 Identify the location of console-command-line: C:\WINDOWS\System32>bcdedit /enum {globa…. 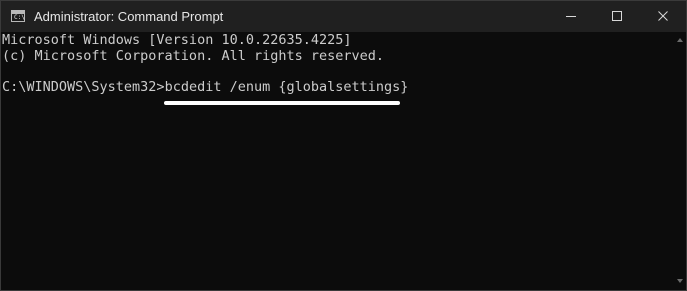
(205, 87).